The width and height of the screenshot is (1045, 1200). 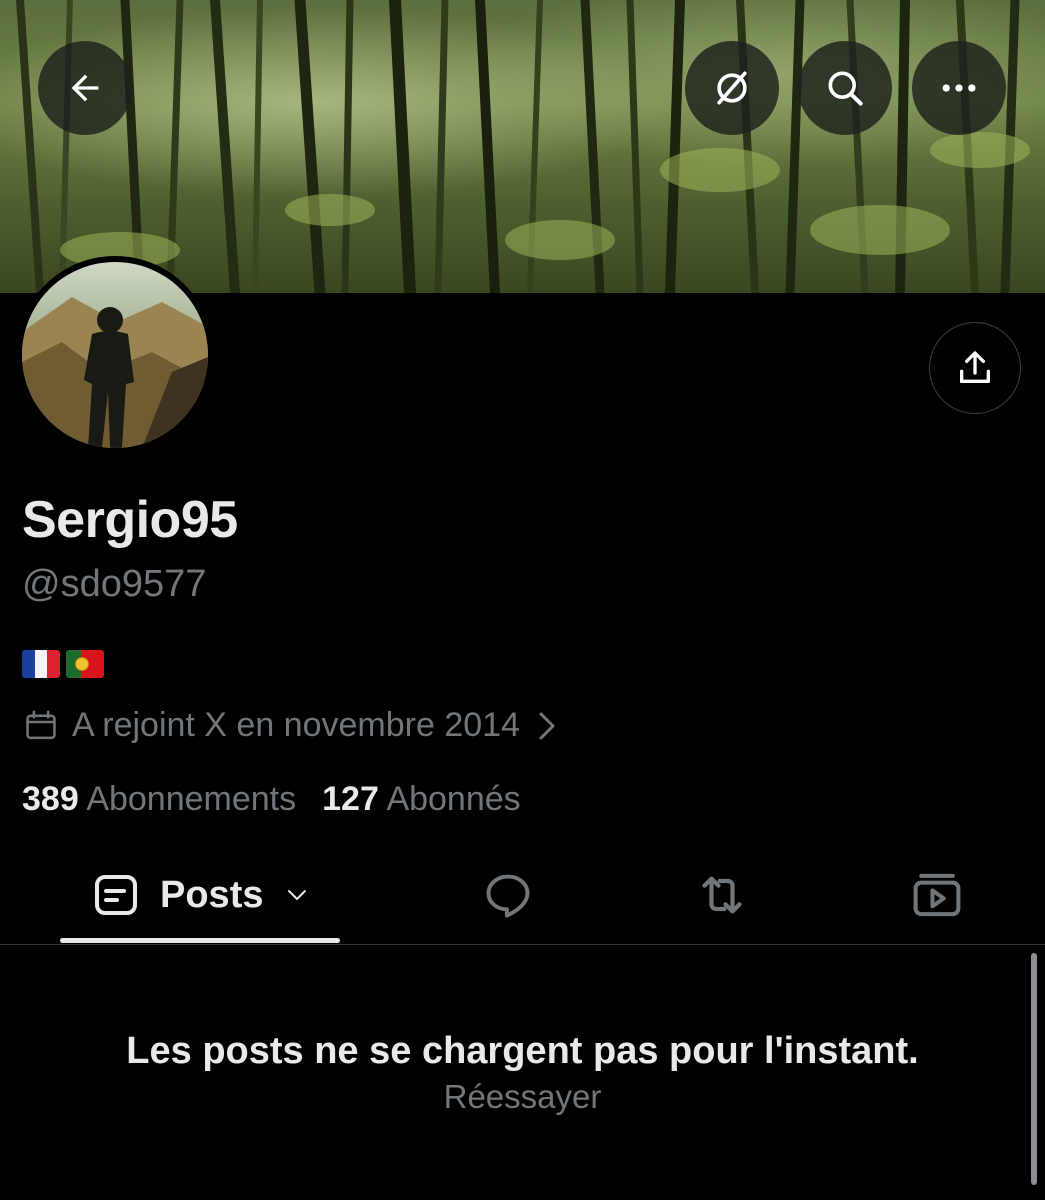 What do you see at coordinates (63, 664) in the screenshot?
I see `bio` at bounding box center [63, 664].